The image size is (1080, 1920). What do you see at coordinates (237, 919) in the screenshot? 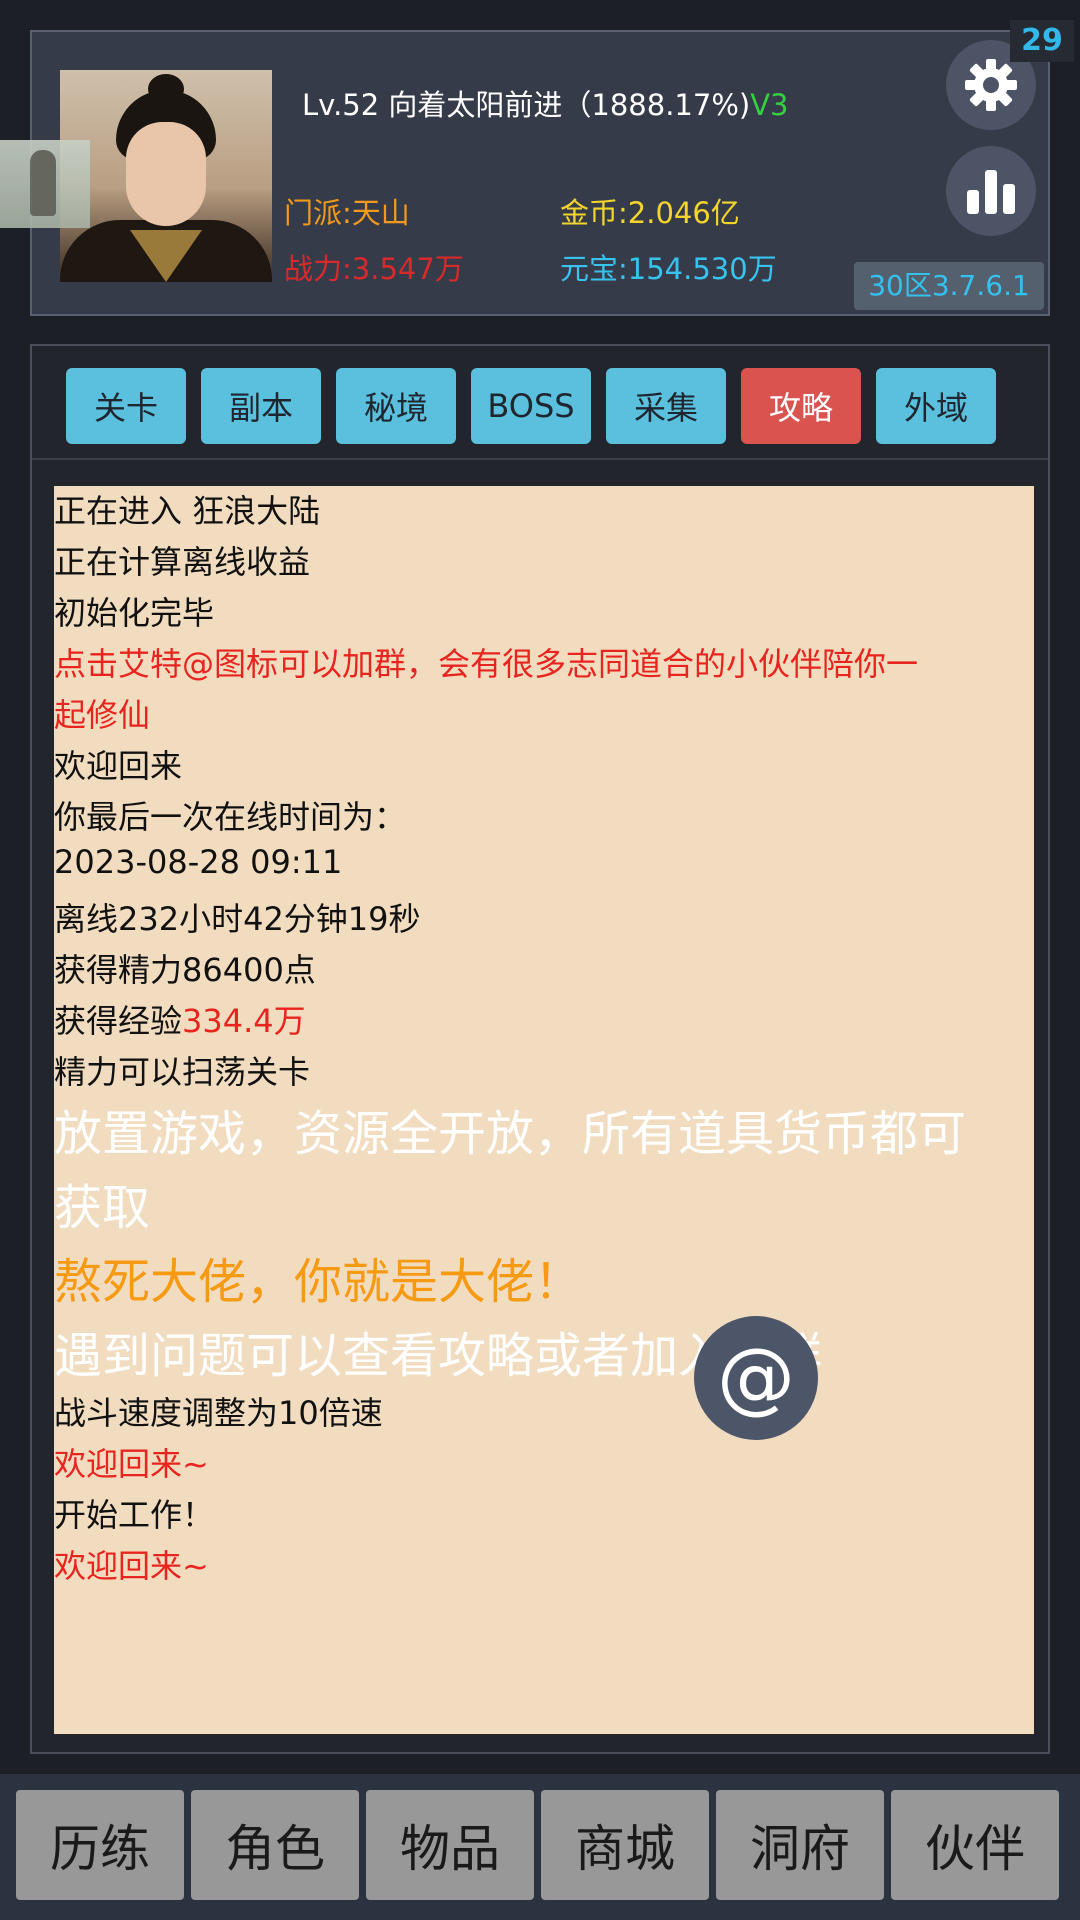
I see `log-line: 离线232小时42分钟19秒` at bounding box center [237, 919].